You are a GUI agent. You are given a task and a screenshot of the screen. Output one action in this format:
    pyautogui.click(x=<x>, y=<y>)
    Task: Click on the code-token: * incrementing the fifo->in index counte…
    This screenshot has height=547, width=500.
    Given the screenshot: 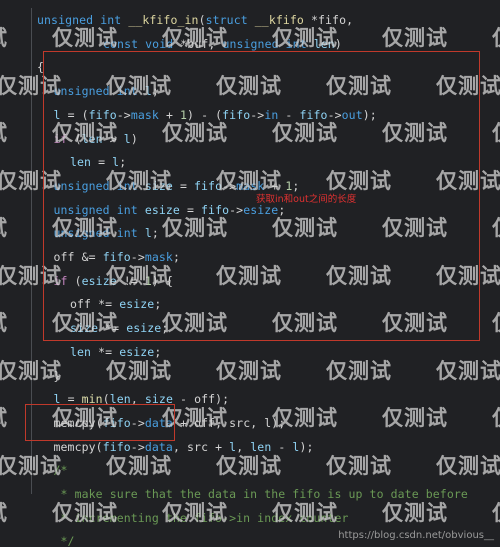 What is the action you would take?
    pyautogui.click(x=201, y=517)
    